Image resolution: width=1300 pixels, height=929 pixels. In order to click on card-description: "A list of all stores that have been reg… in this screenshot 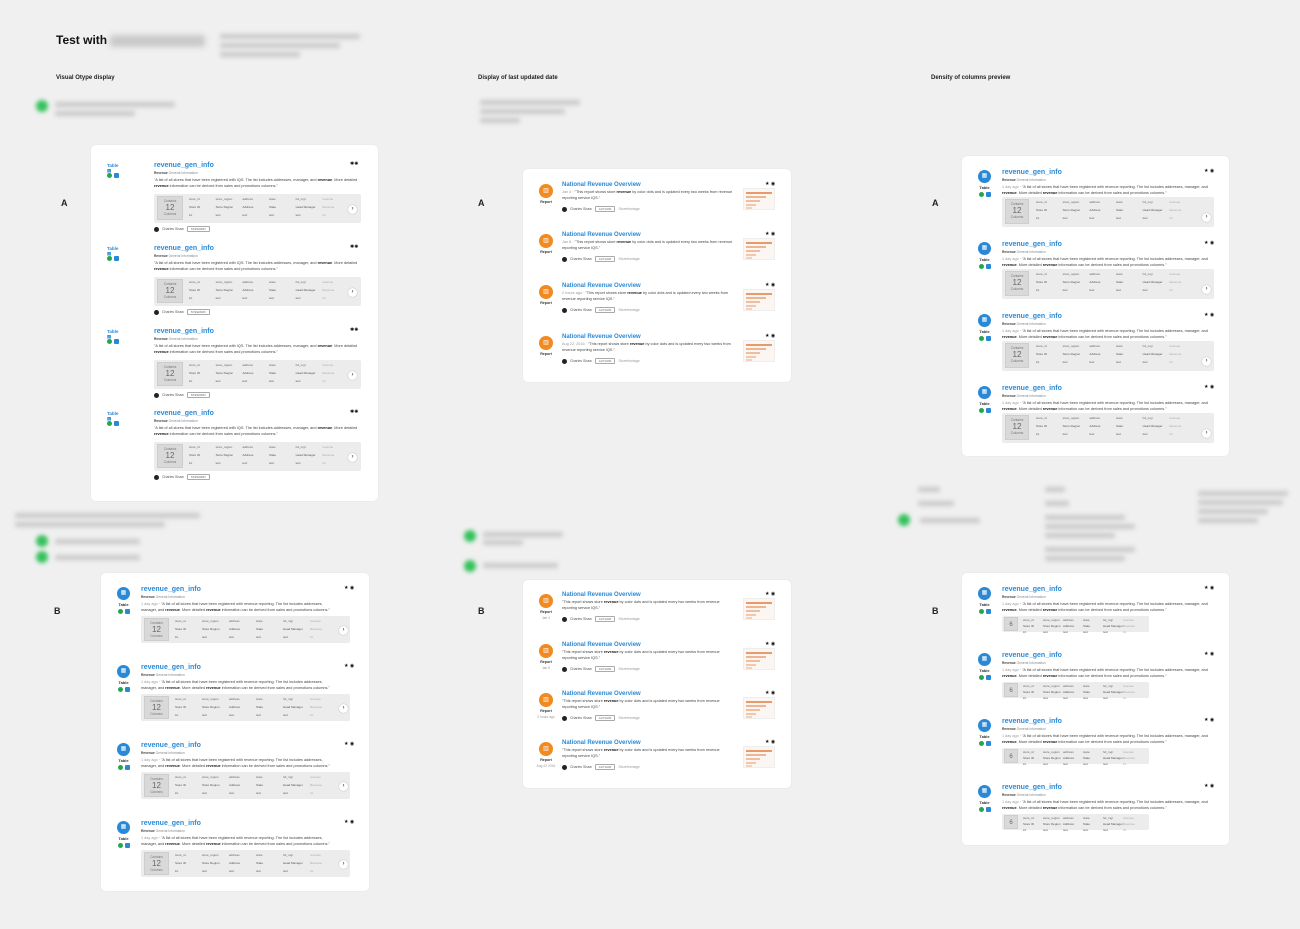, I will do `click(256, 349)`.